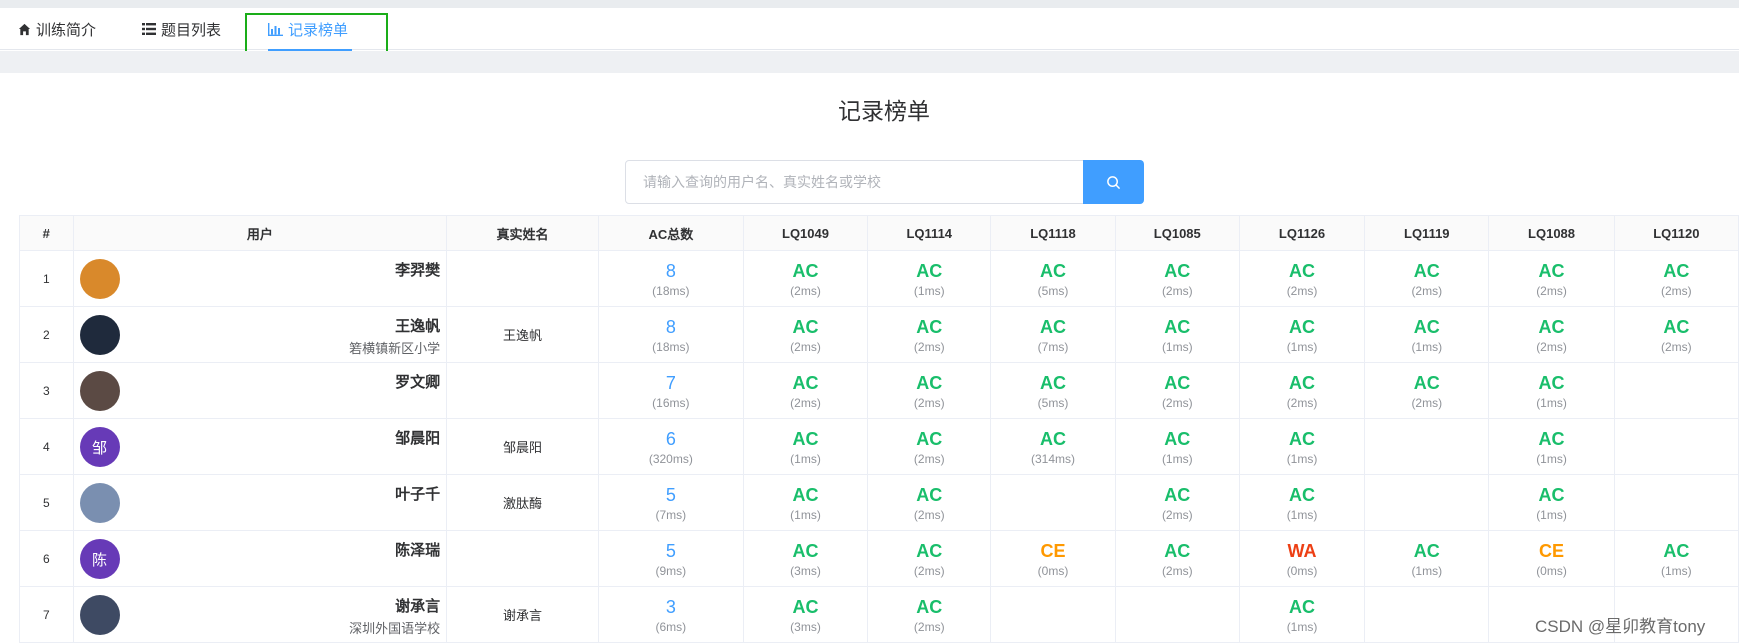 Image resolution: width=1739 pixels, height=643 pixels. I want to click on tab-intro: 训练简介, so click(57, 29).